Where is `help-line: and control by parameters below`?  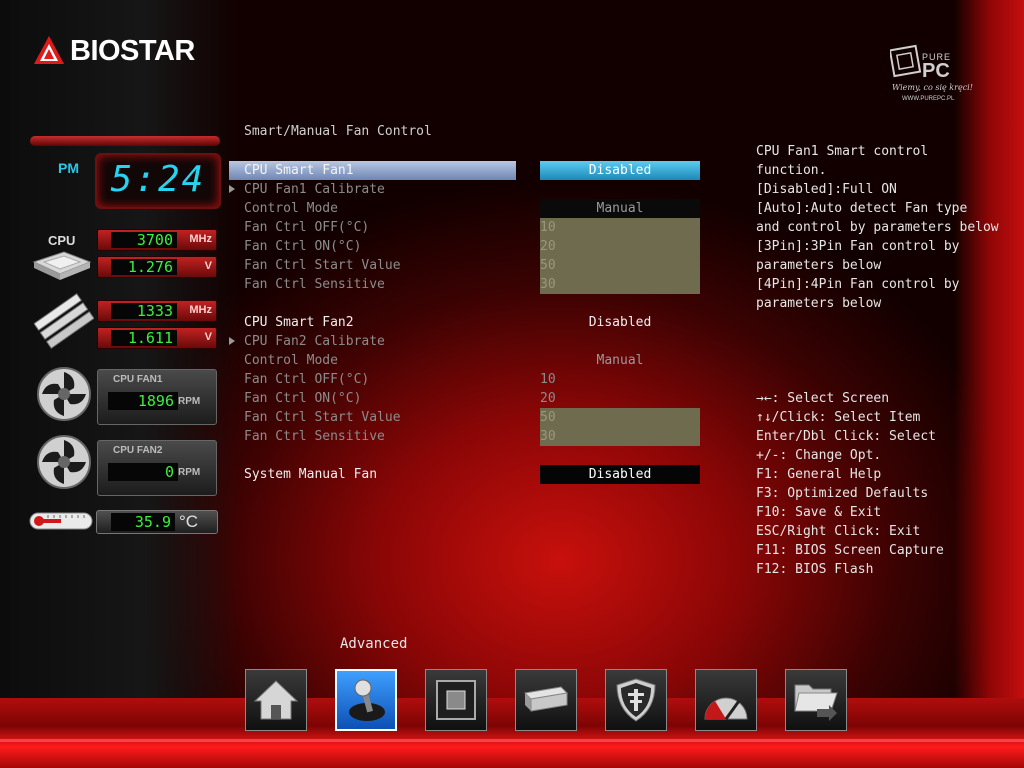
help-line: and control by parameters below is located at coordinates (877, 227).